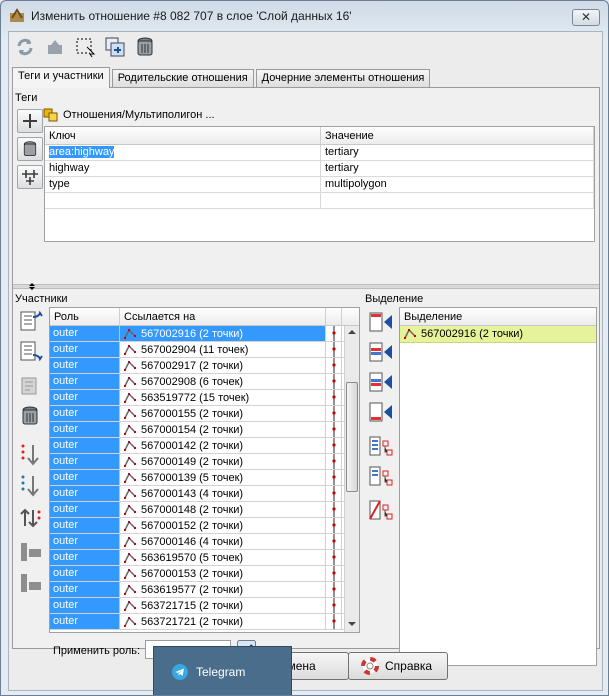 The width and height of the screenshot is (609, 696). I want to click on scrollbar-thumb, so click(352, 437).